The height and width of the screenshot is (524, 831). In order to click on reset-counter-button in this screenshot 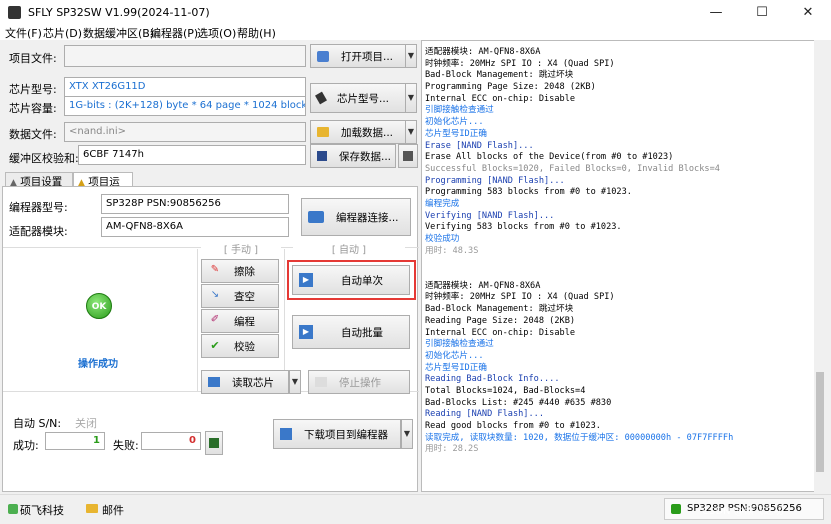, I will do `click(214, 443)`.